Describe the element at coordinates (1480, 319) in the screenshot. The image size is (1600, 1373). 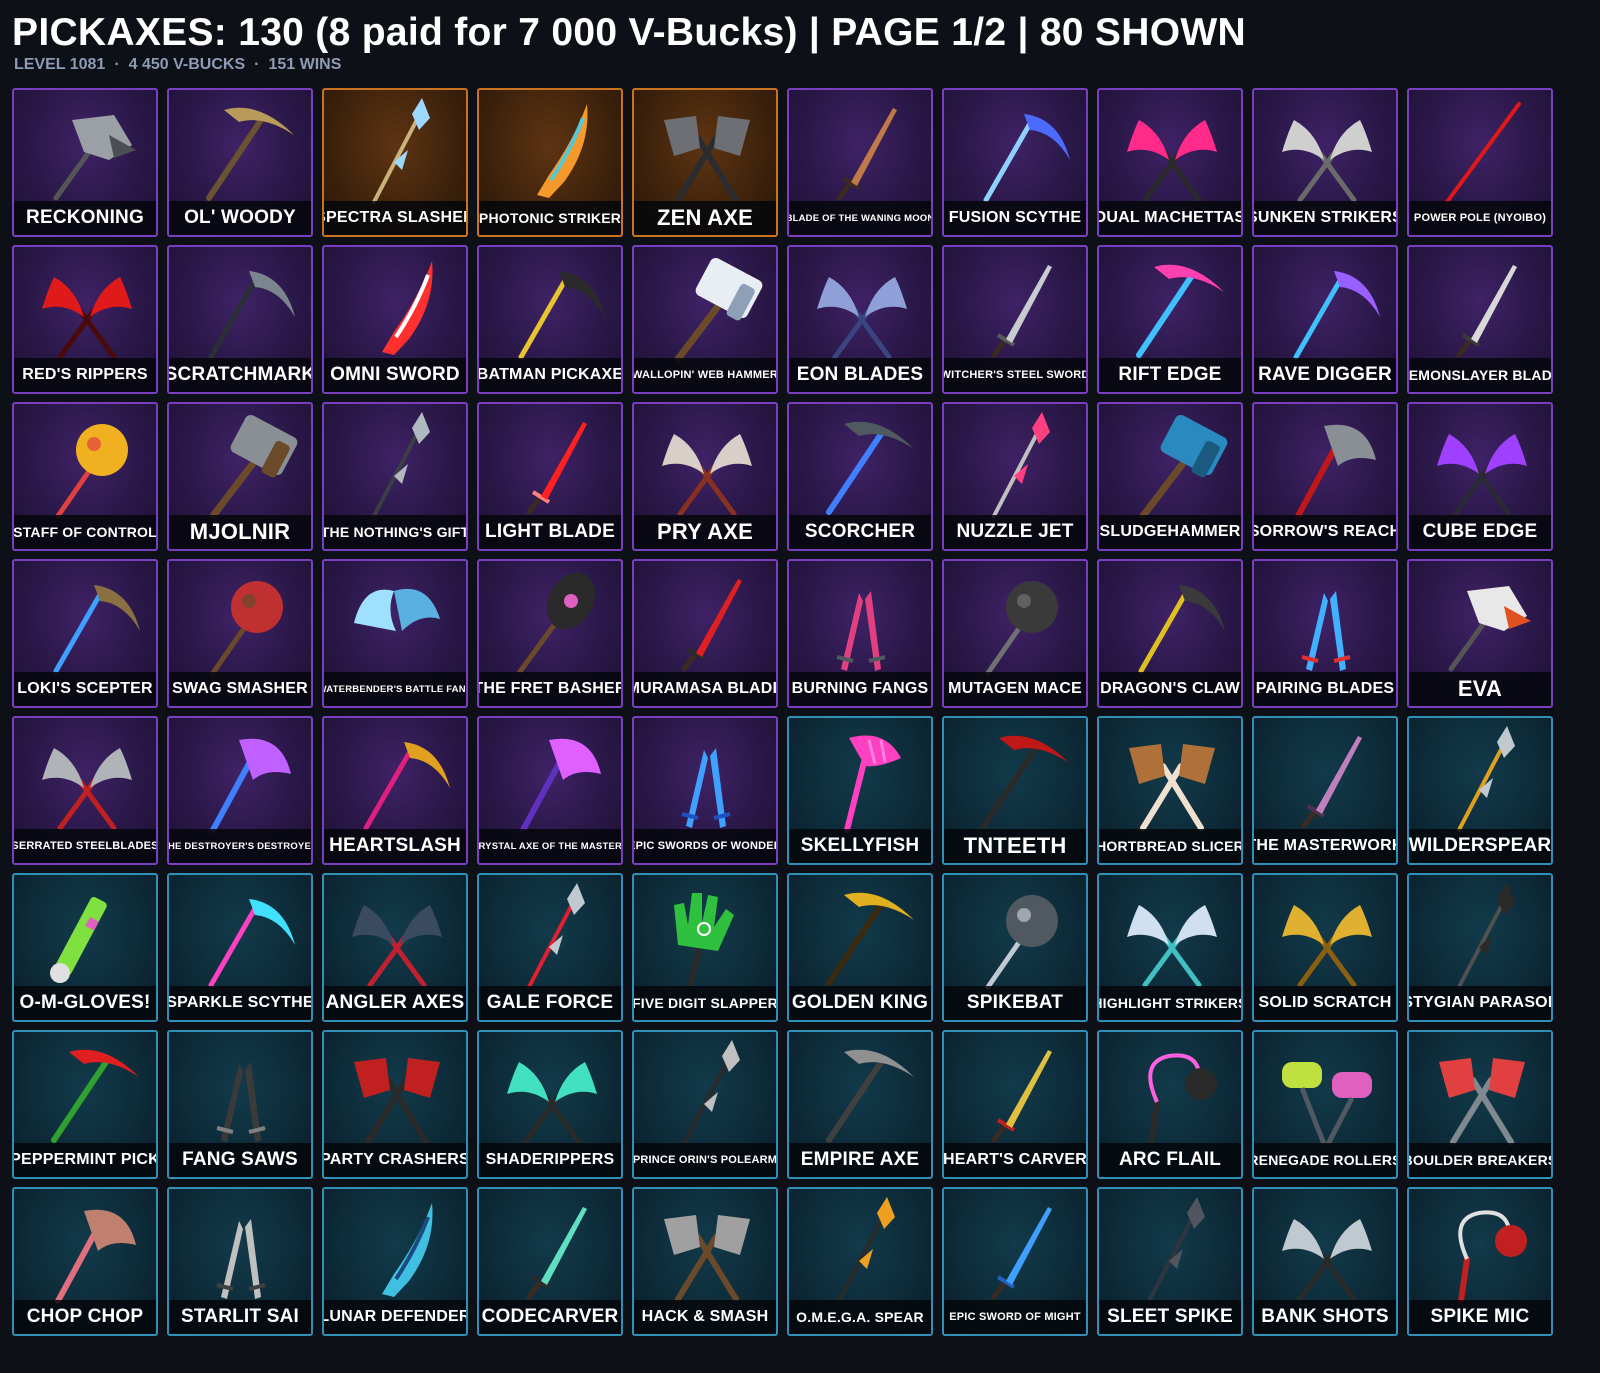
I see `pickaxe-tile: DEMONSLAYER BLADE` at that location.